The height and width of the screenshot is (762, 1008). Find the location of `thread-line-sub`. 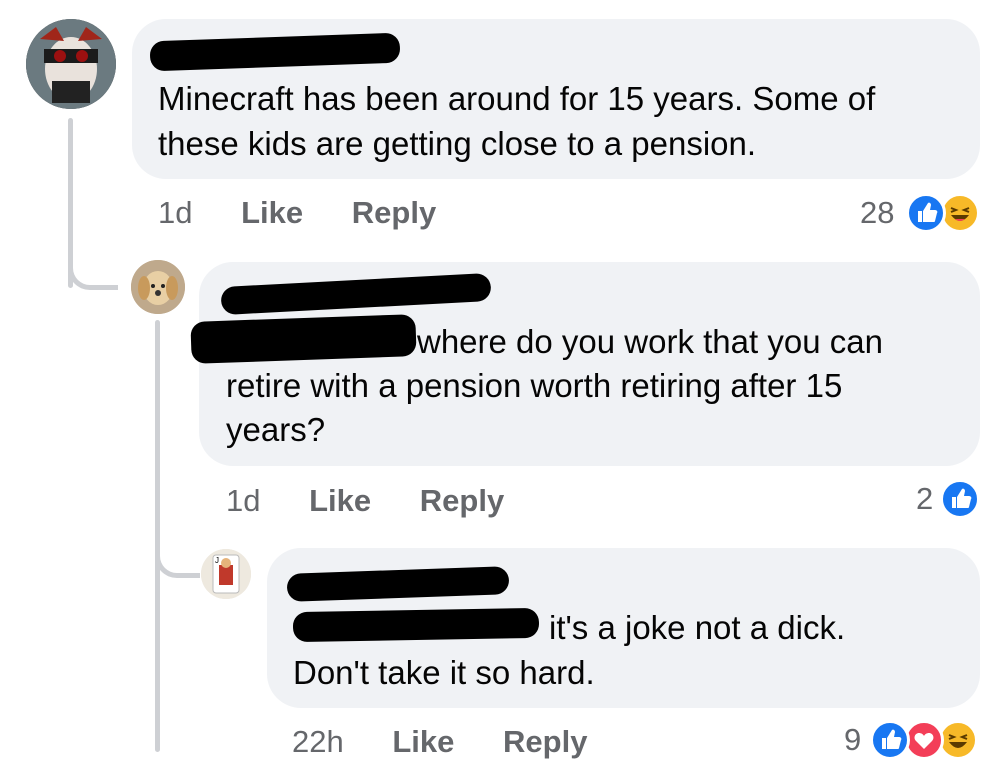

thread-line-sub is located at coordinates (157, 536).